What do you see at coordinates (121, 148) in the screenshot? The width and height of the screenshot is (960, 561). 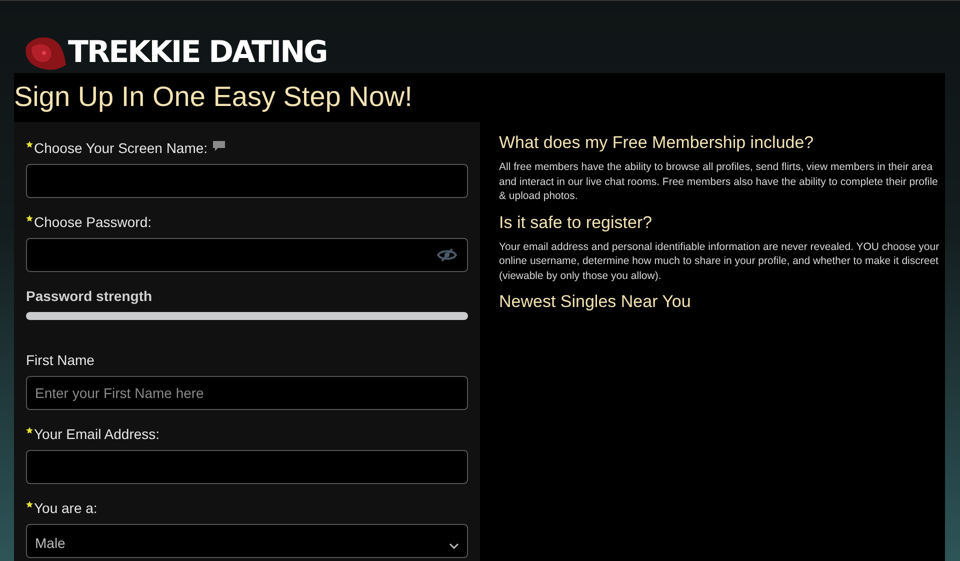 I see `field-label: Choose Your Screen Name:` at bounding box center [121, 148].